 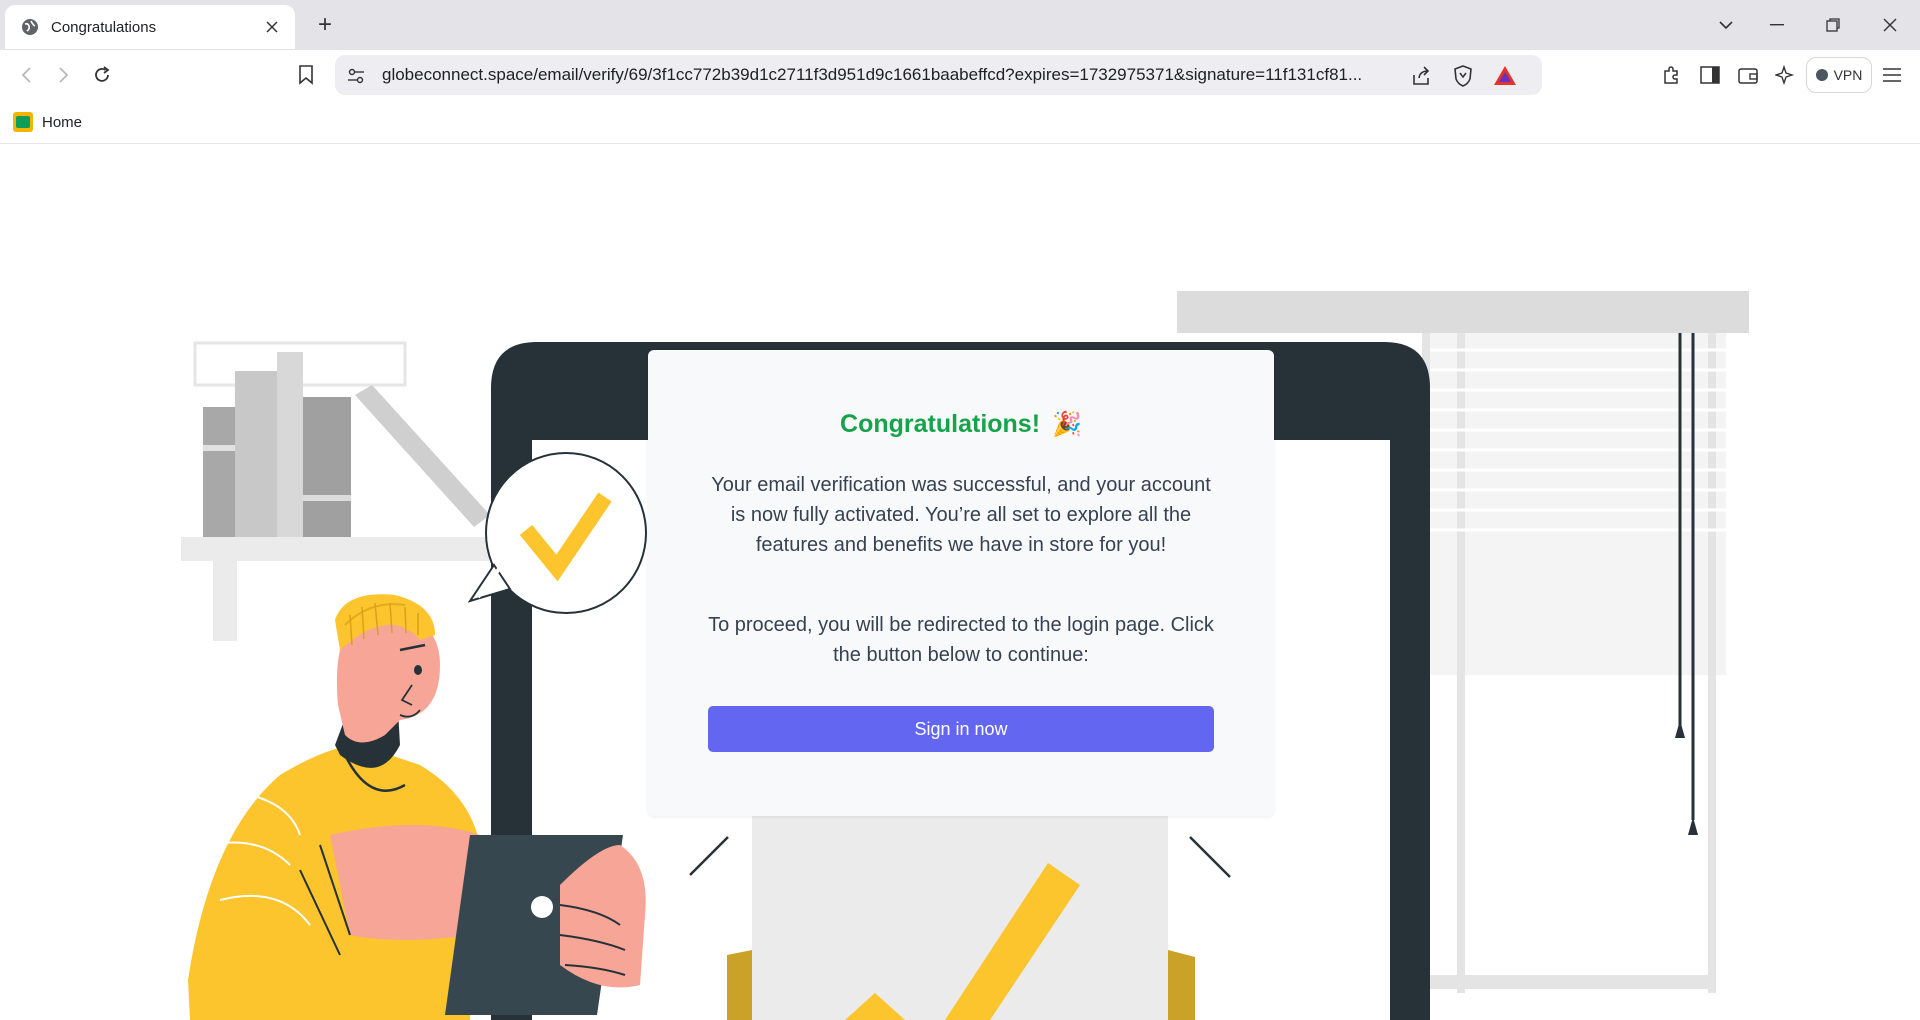 I want to click on vpn-label: VPN, so click(x=1848, y=75).